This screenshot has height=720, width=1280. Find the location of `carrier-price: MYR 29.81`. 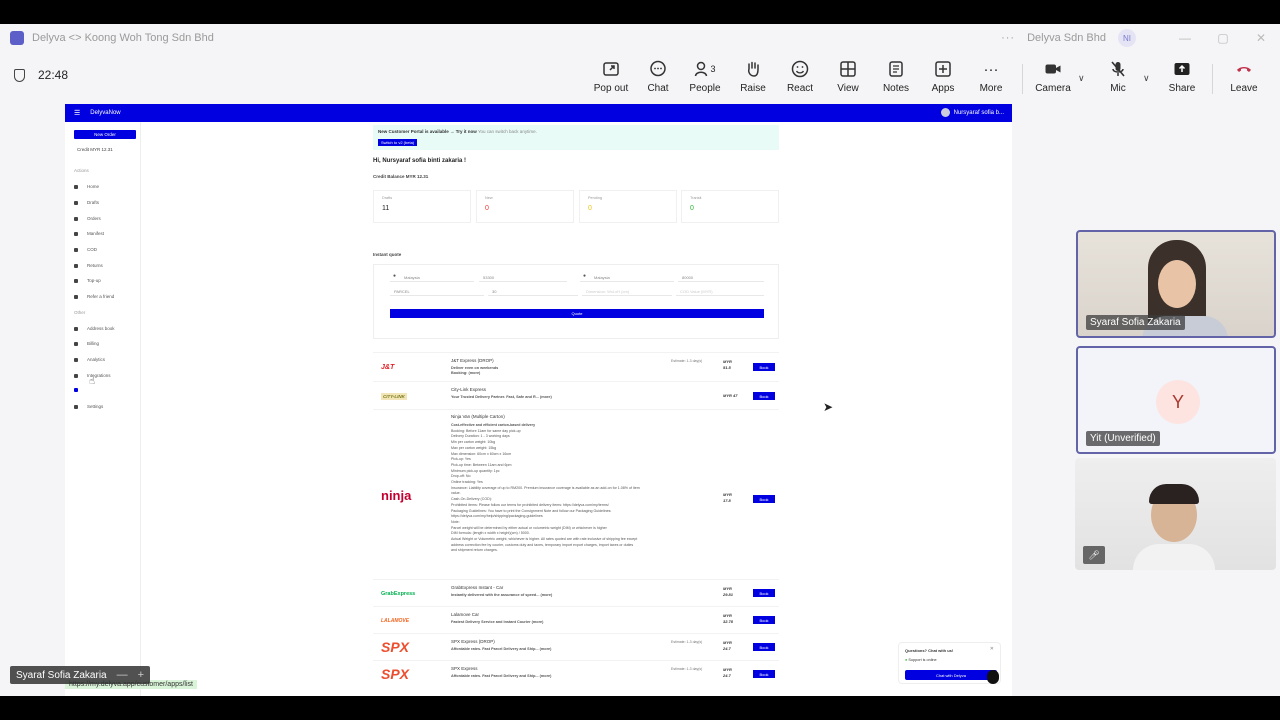

carrier-price: MYR 29.81 is located at coordinates (728, 592).